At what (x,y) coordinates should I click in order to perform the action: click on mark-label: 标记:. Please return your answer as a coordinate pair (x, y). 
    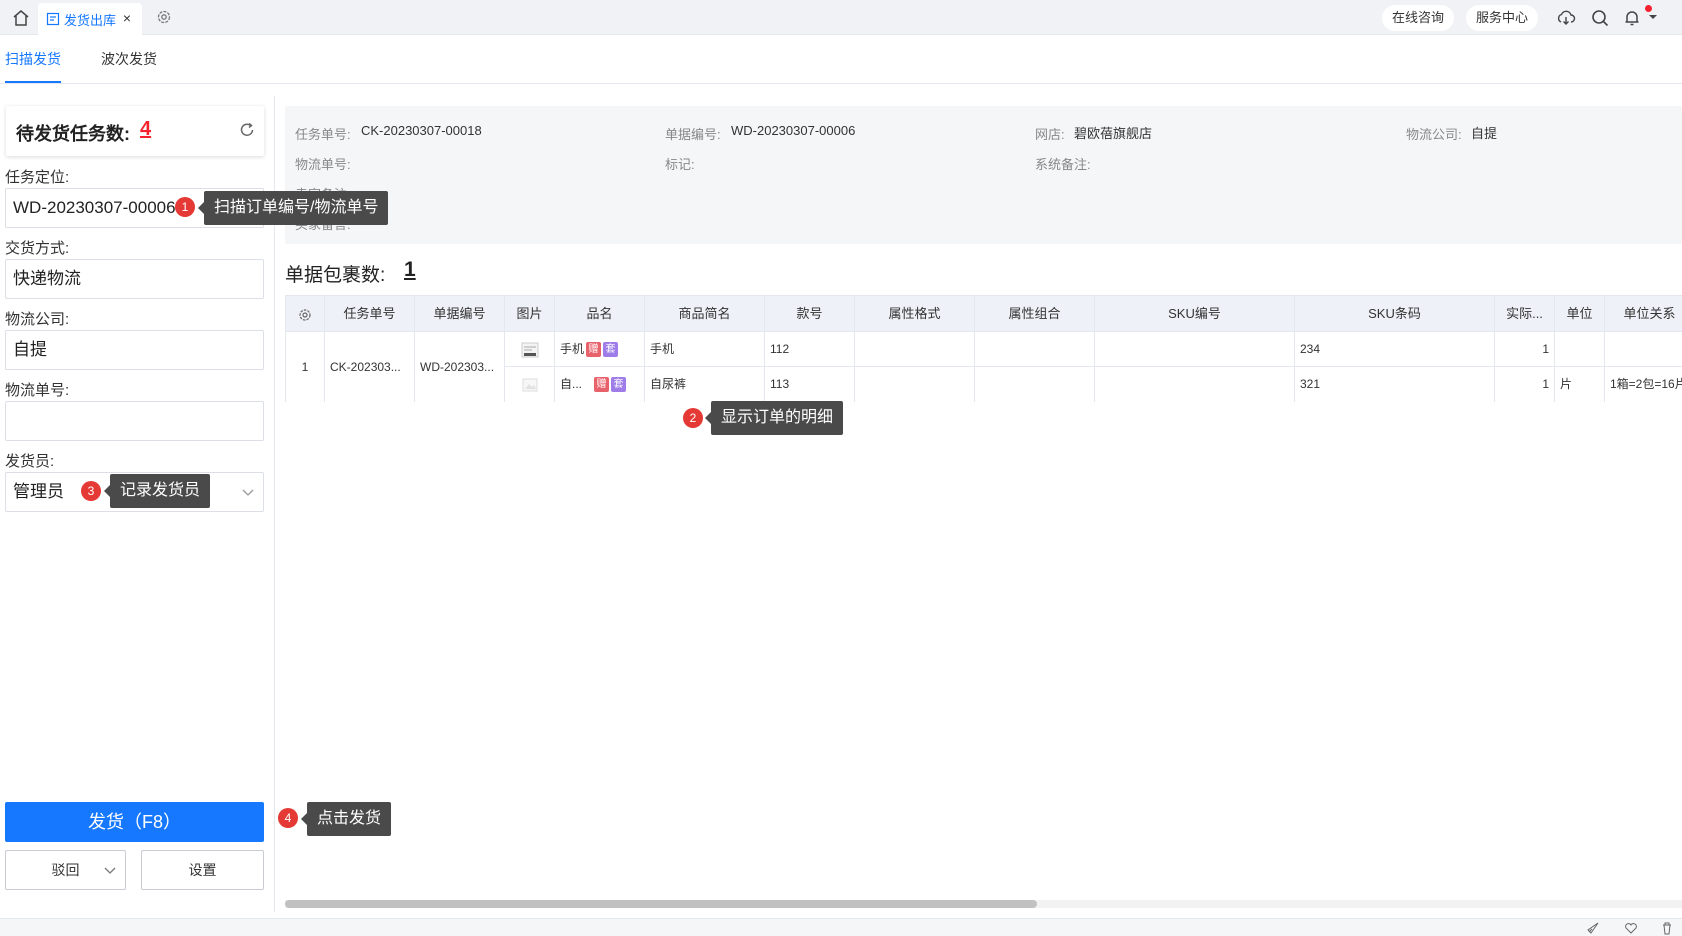
    Looking at the image, I should click on (680, 164).